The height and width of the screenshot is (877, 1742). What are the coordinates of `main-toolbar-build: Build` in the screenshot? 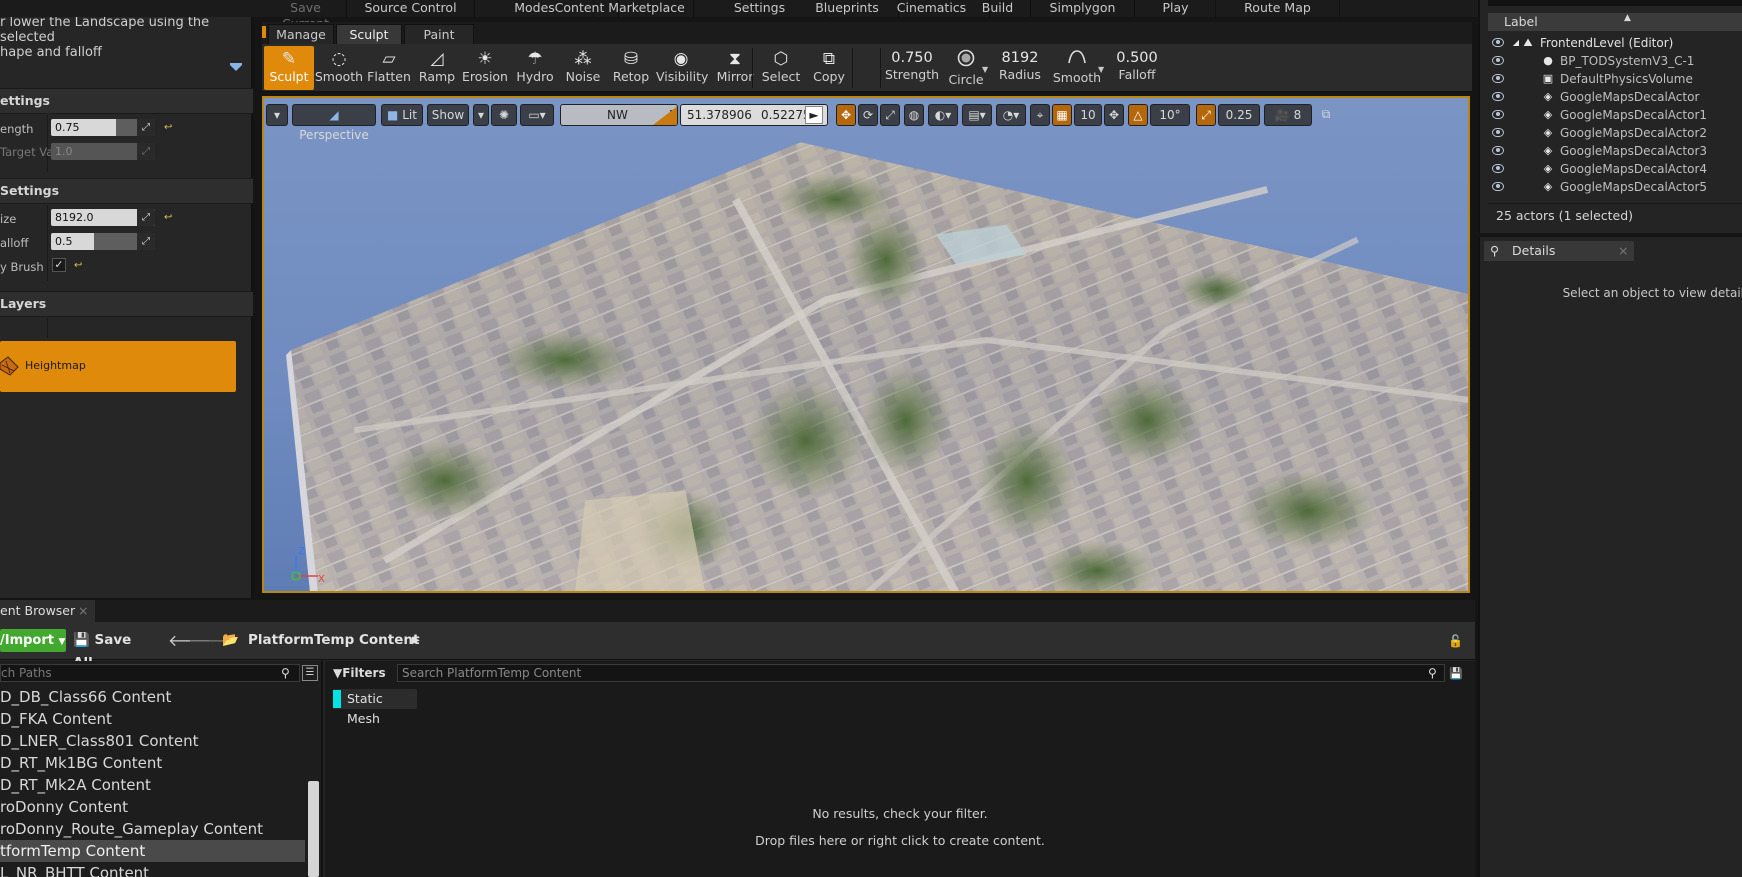 It's located at (998, 8).